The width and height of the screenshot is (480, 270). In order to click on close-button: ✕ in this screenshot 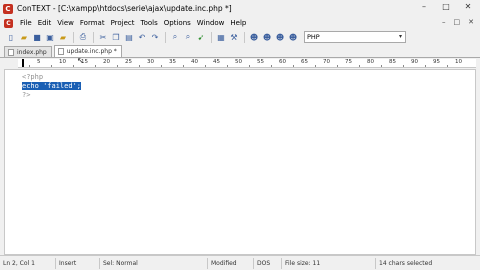, I will do `click(468, 7)`.